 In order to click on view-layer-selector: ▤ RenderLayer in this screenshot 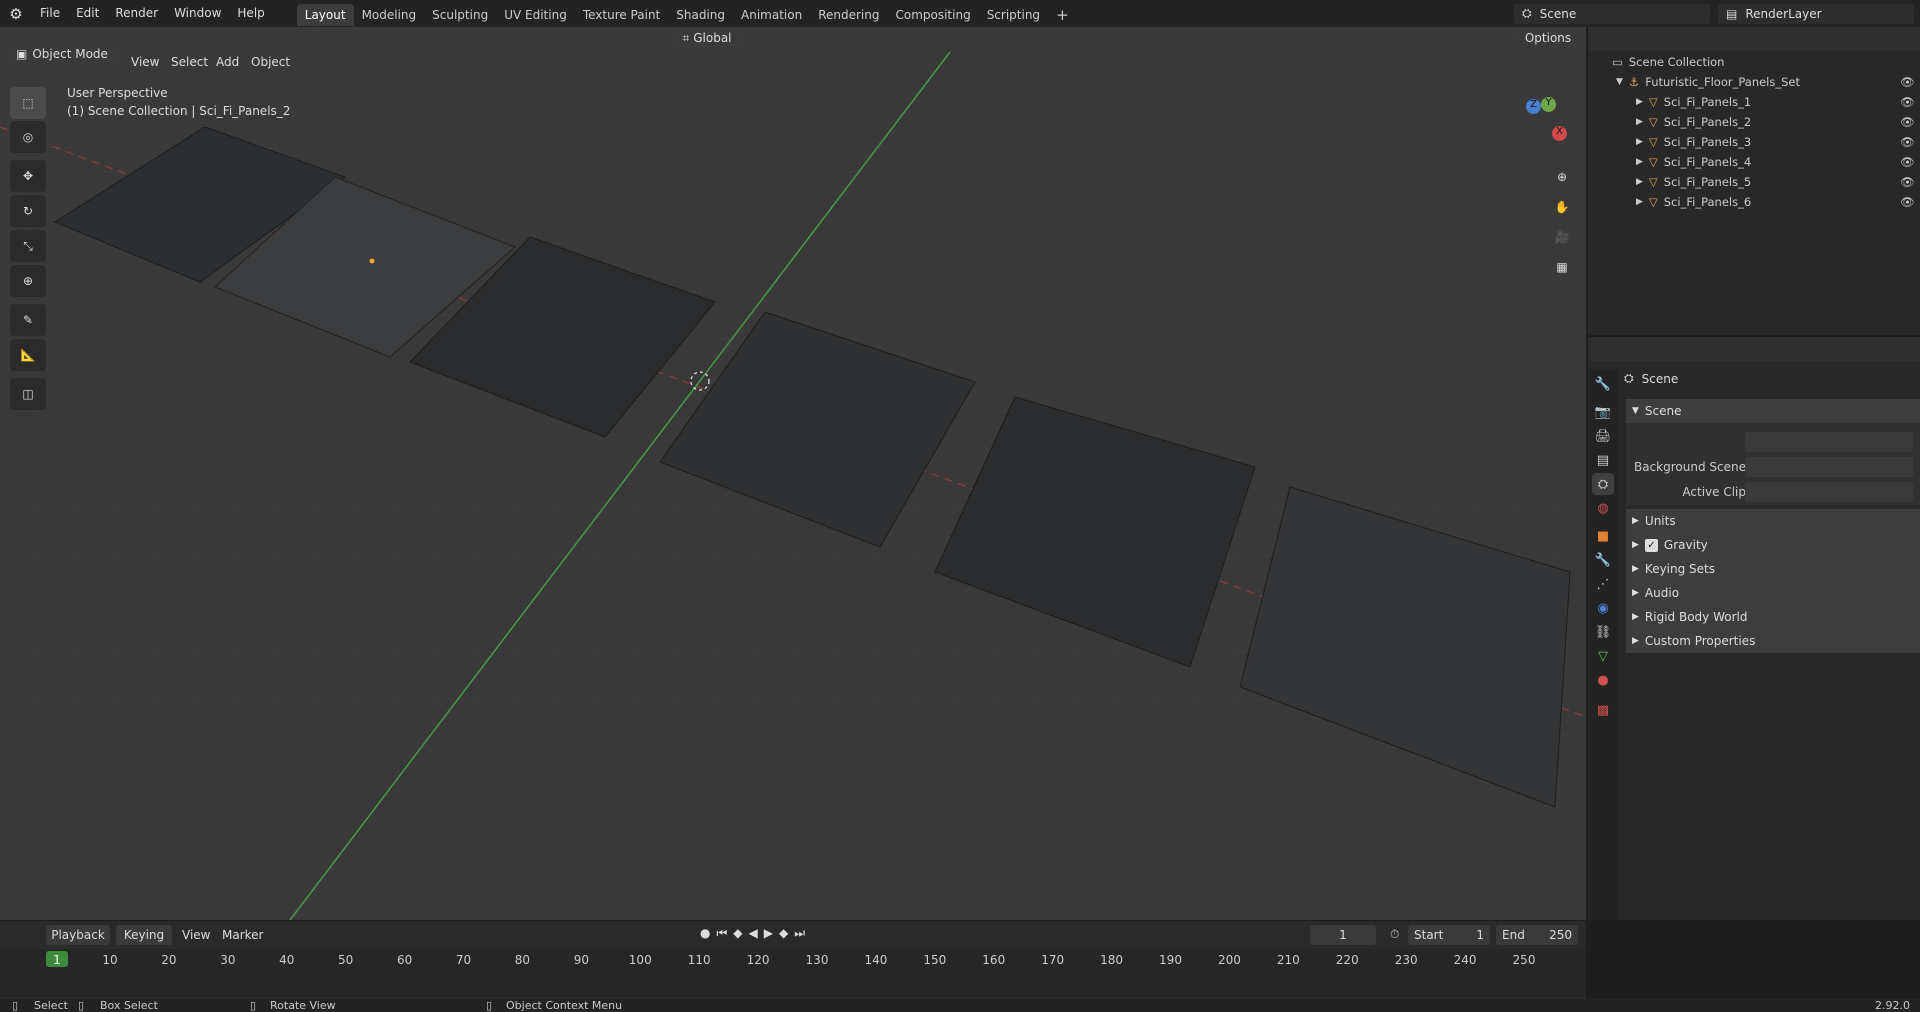, I will do `click(1816, 13)`.